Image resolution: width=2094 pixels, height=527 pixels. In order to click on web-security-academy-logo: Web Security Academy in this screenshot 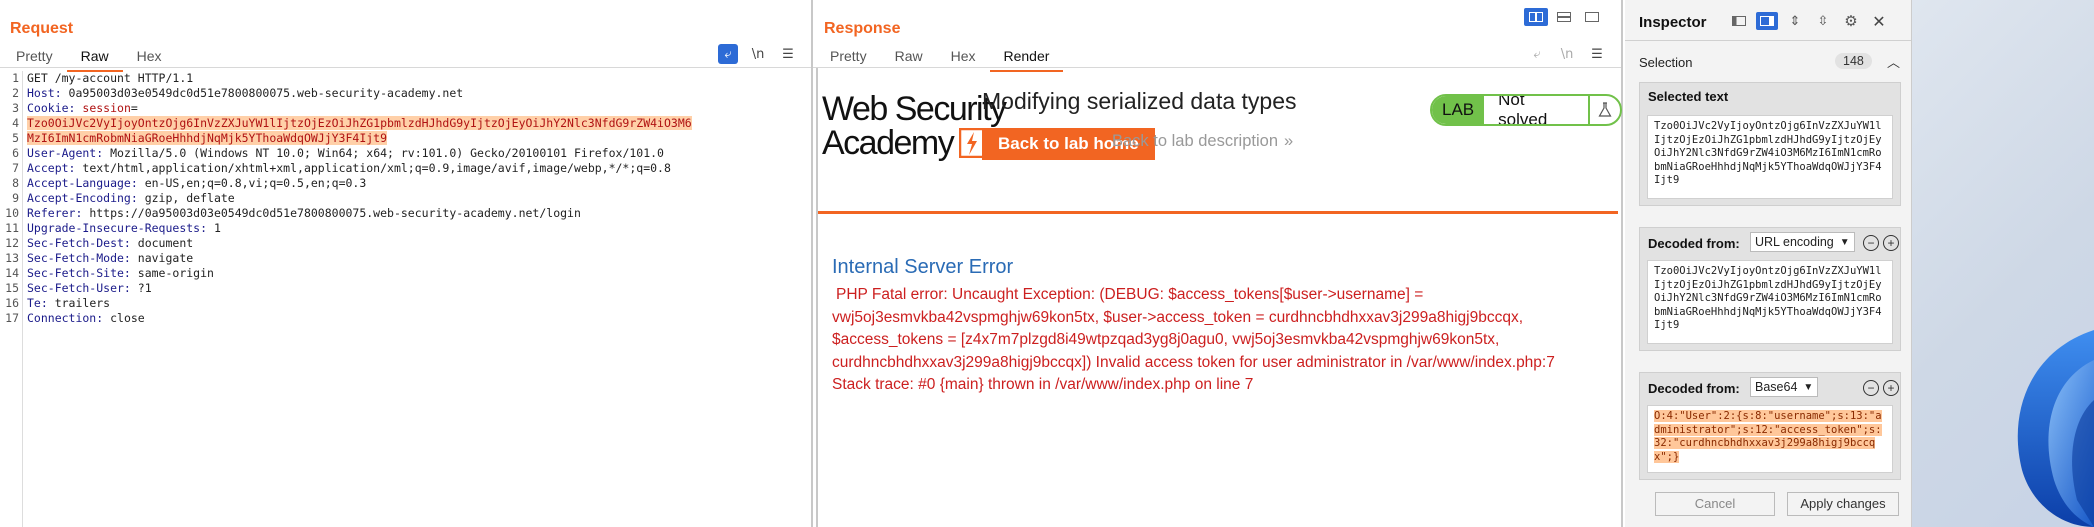, I will do `click(914, 125)`.